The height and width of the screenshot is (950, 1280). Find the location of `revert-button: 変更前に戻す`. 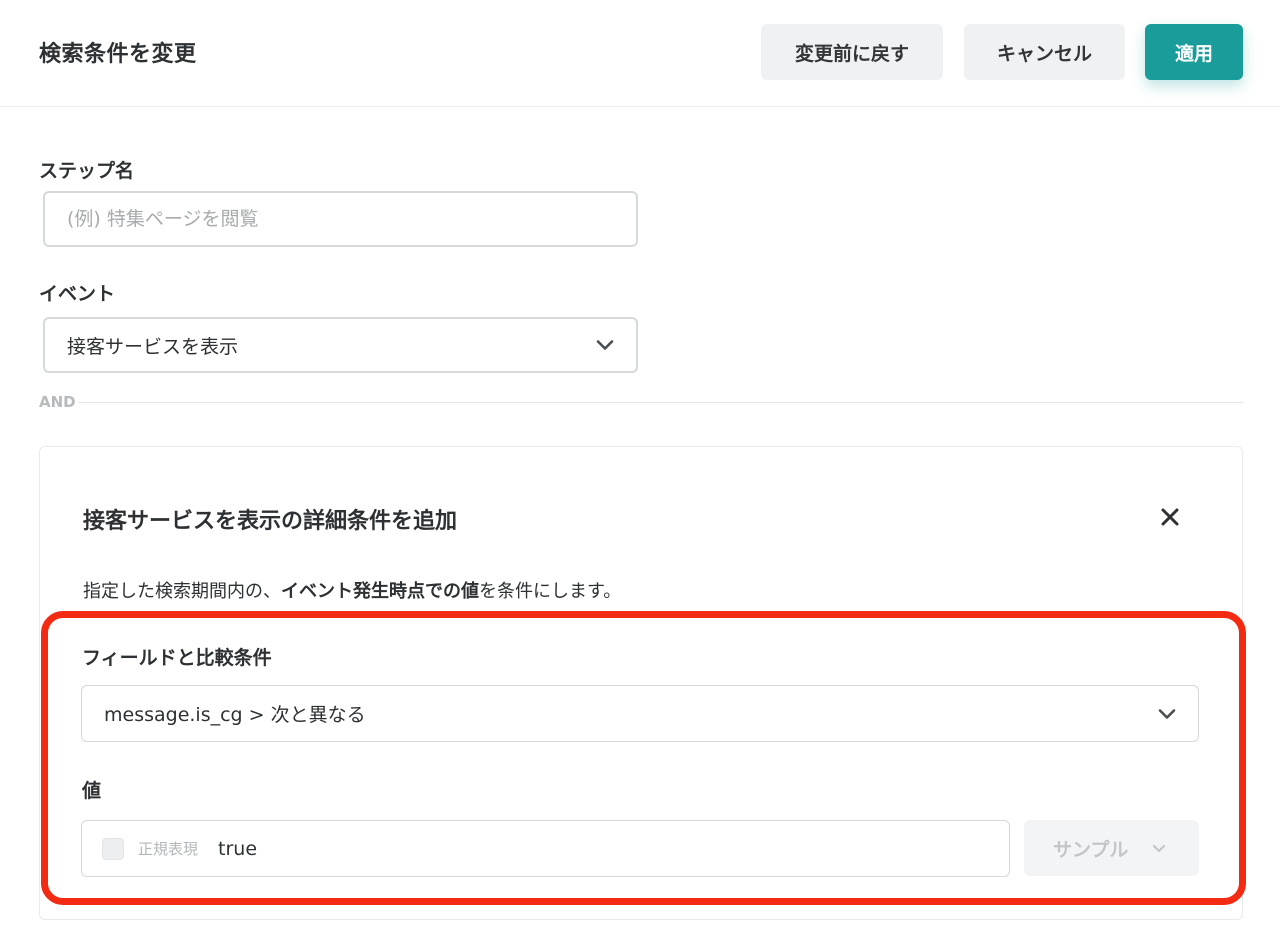

revert-button: 変更前に戻す is located at coordinates (852, 52).